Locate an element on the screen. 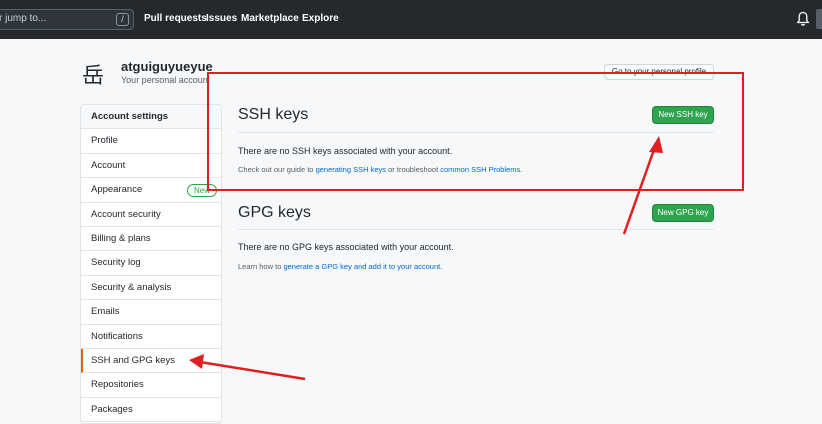 This screenshot has height=424, width=822. sidebar-item-ssh-gpg-keys: SSH and GPG keys is located at coordinates (151, 361).